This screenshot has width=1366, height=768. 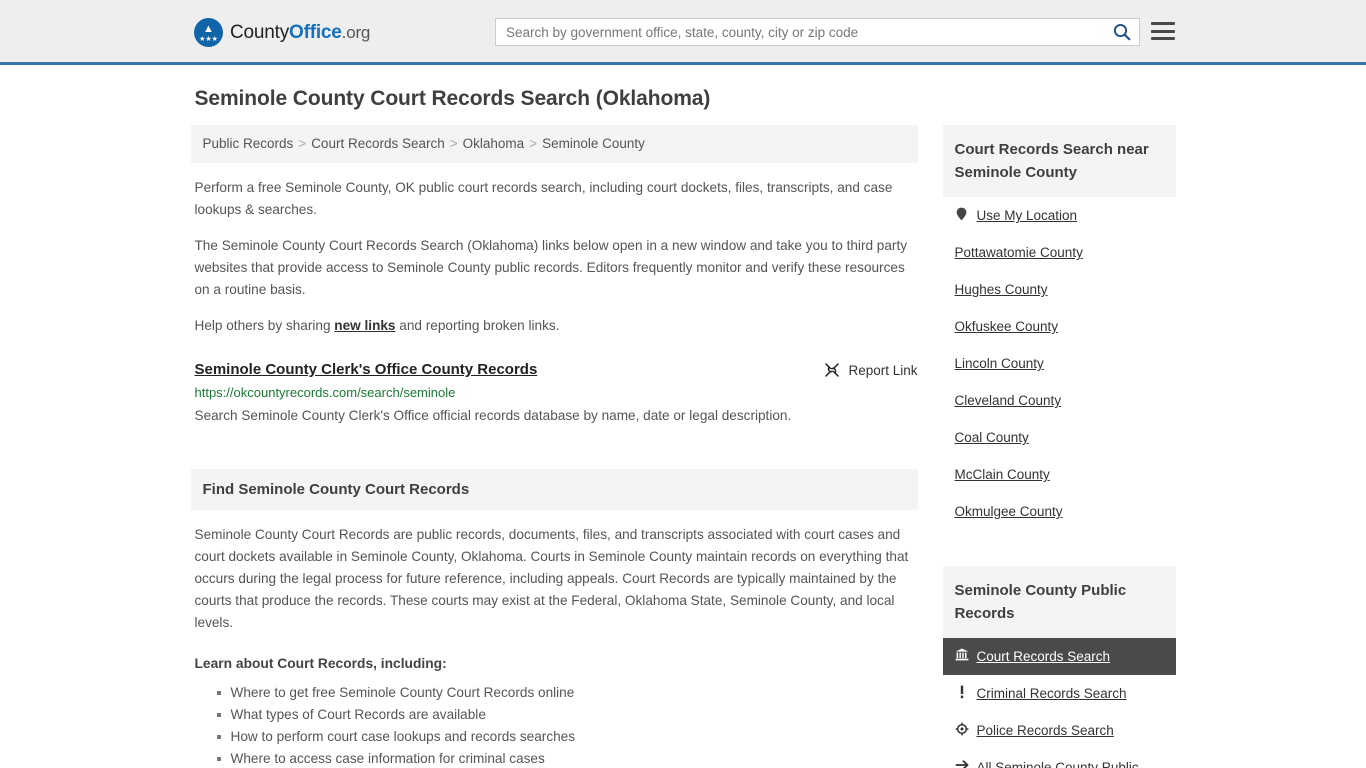 What do you see at coordinates (962, 654) in the screenshot?
I see `courthouse-icon` at bounding box center [962, 654].